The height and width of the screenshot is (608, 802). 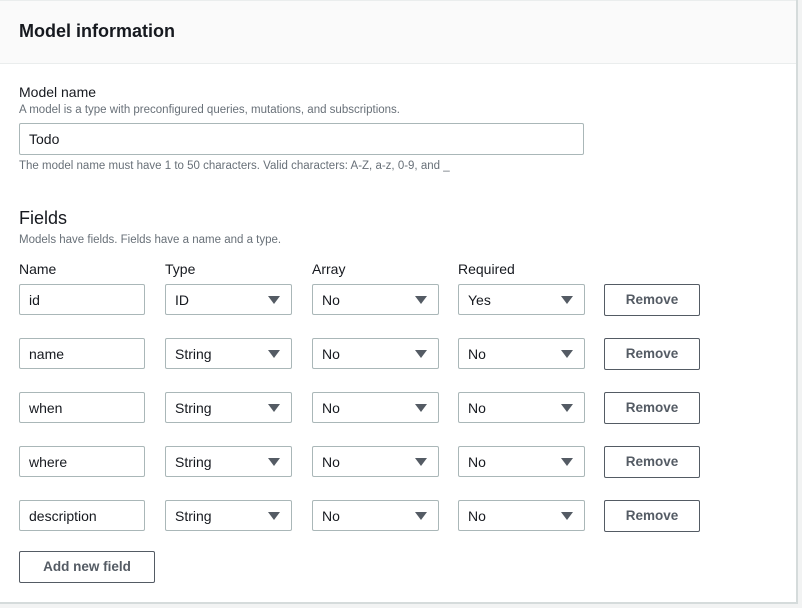 I want to click on panel-header: Model information, so click(x=398, y=32).